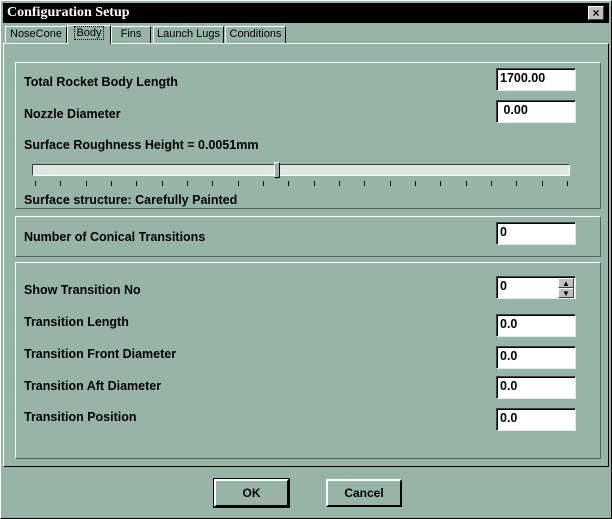  I want to click on cancel-button: Cancel, so click(364, 493).